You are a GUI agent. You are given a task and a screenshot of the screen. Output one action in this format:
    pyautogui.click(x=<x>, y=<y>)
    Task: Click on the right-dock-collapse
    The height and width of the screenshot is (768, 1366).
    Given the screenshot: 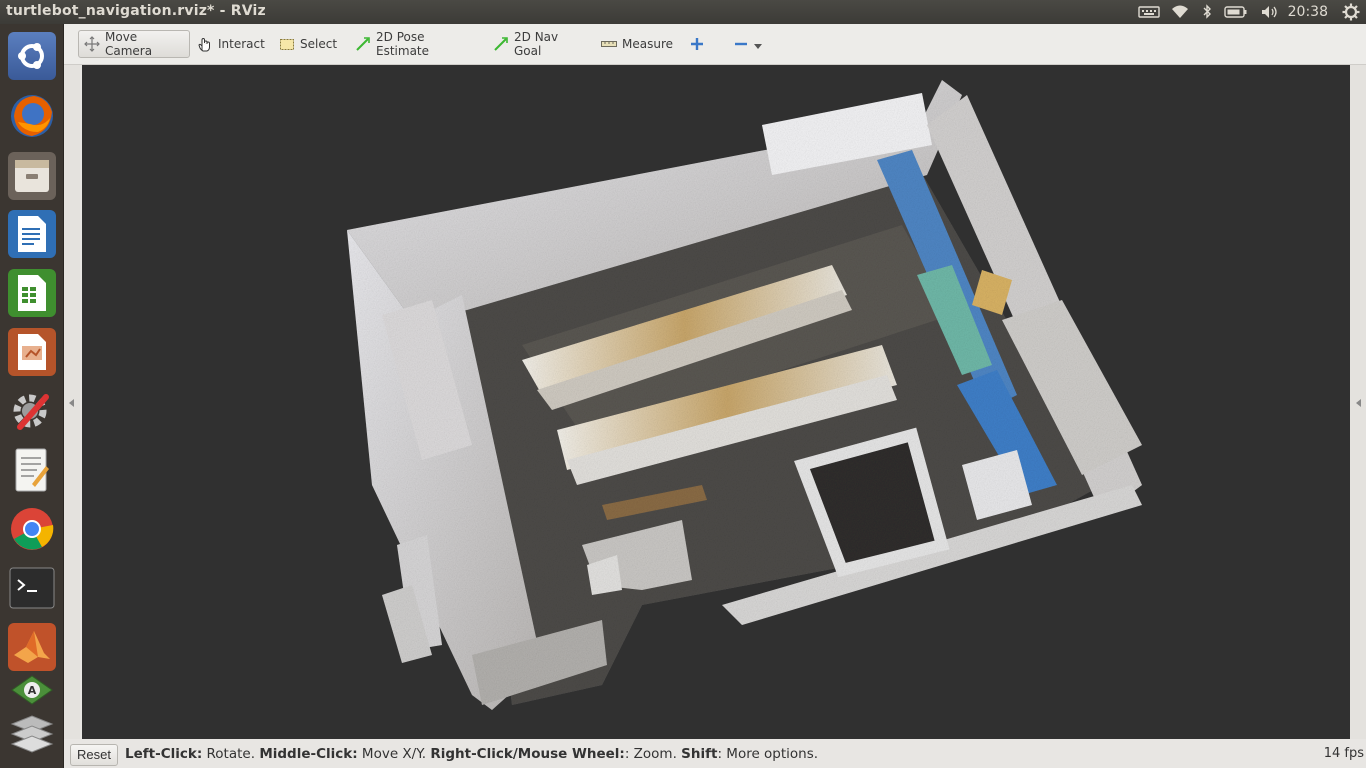 What is the action you would take?
    pyautogui.click(x=1358, y=402)
    